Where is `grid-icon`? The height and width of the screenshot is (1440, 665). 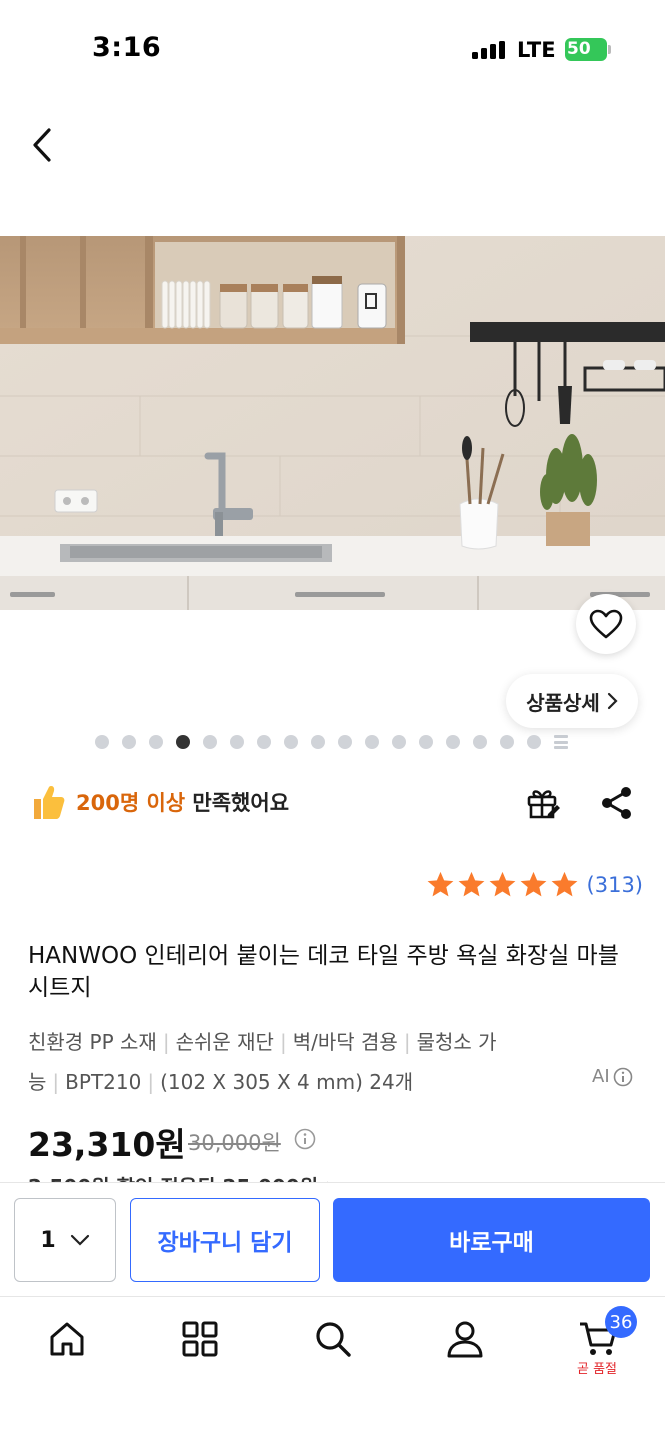
grid-icon is located at coordinates (200, 1339).